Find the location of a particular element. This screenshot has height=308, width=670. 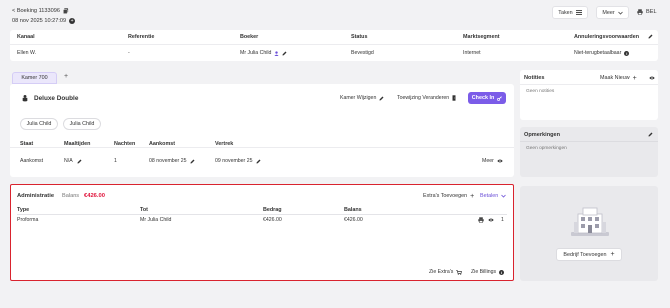

back-link: < Boeking 1133096 is located at coordinates (40, 11).